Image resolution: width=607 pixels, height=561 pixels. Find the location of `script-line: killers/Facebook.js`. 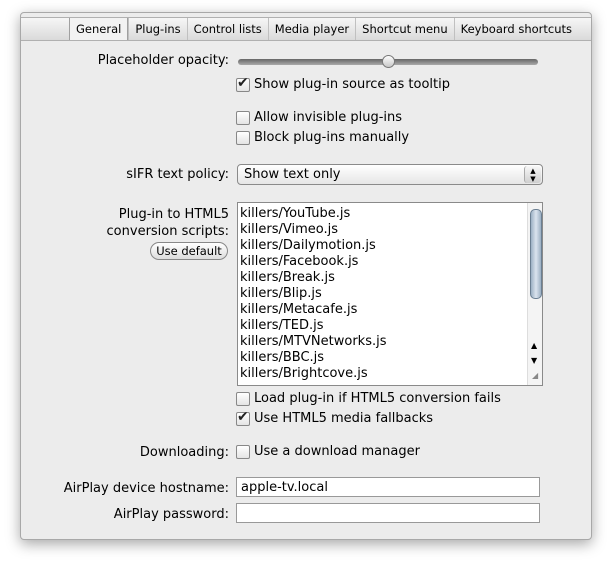

script-line: killers/Facebook.js is located at coordinates (299, 261).